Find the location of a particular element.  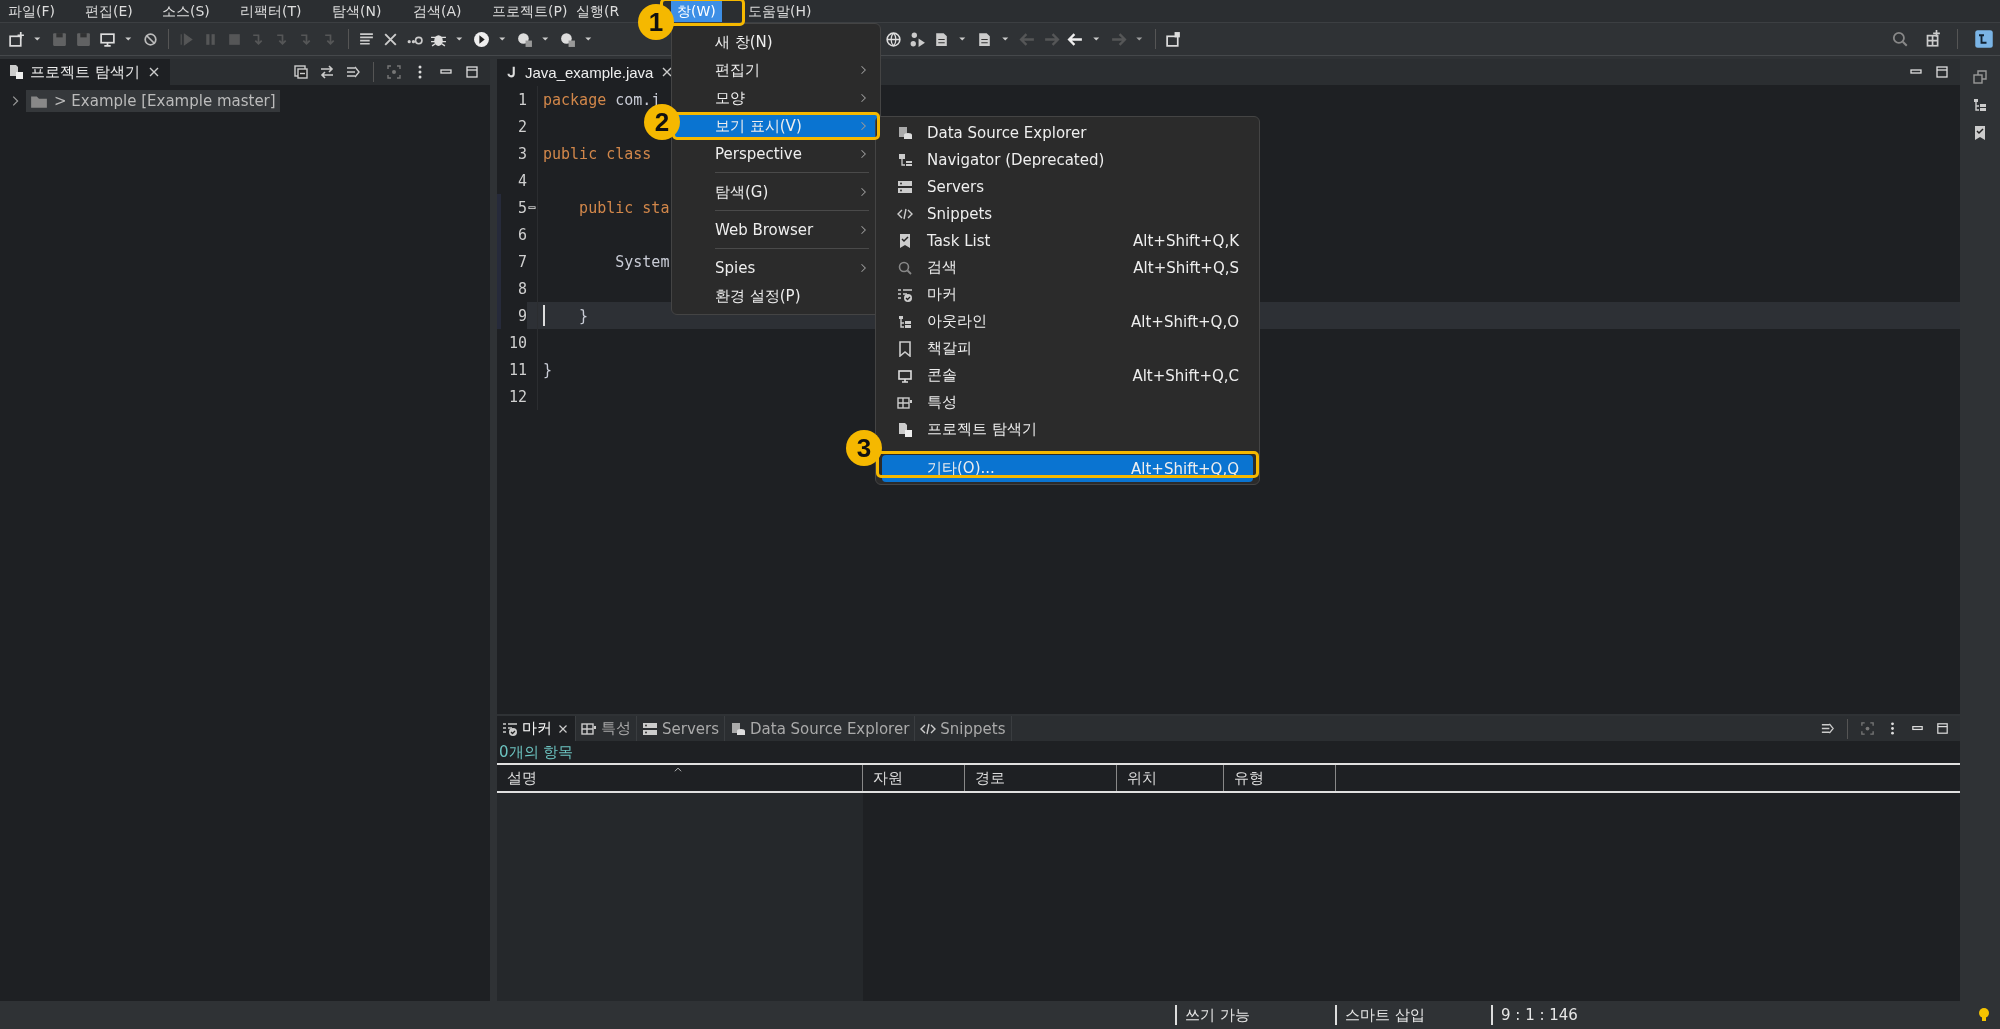

menu-item: 도움말(H) is located at coordinates (780, 11).